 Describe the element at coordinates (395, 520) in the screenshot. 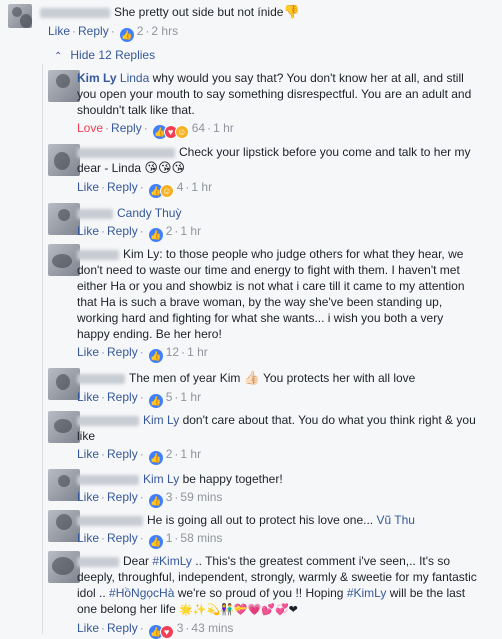

I see `mention-tag: Vũ Thu` at that location.